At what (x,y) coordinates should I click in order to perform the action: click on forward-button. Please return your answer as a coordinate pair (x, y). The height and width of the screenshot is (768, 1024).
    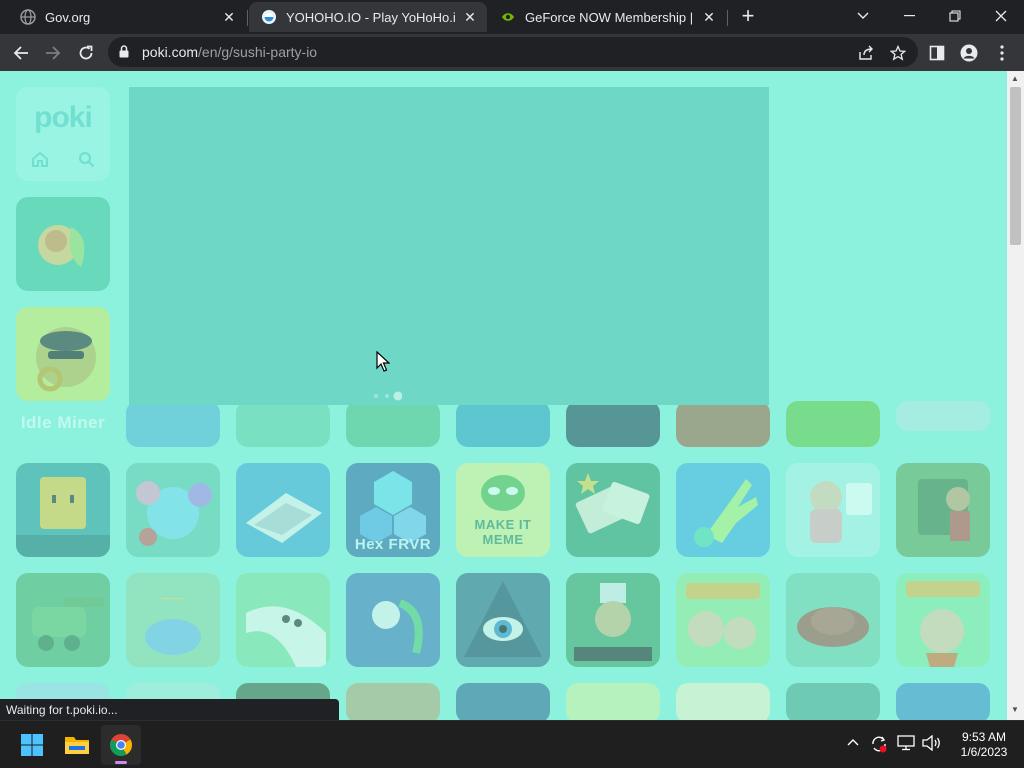
    Looking at the image, I should click on (53, 53).